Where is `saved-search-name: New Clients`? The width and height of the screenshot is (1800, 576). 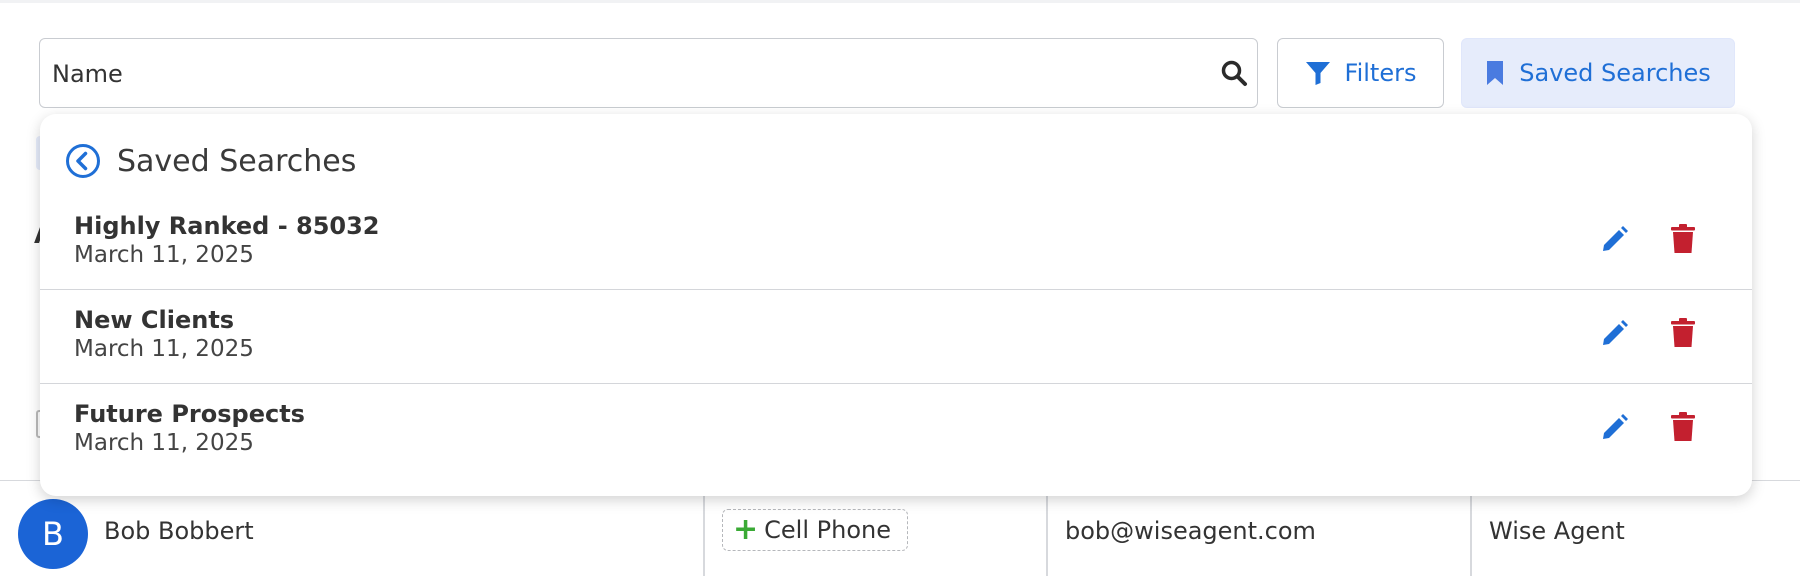
saved-search-name: New Clients is located at coordinates (154, 320).